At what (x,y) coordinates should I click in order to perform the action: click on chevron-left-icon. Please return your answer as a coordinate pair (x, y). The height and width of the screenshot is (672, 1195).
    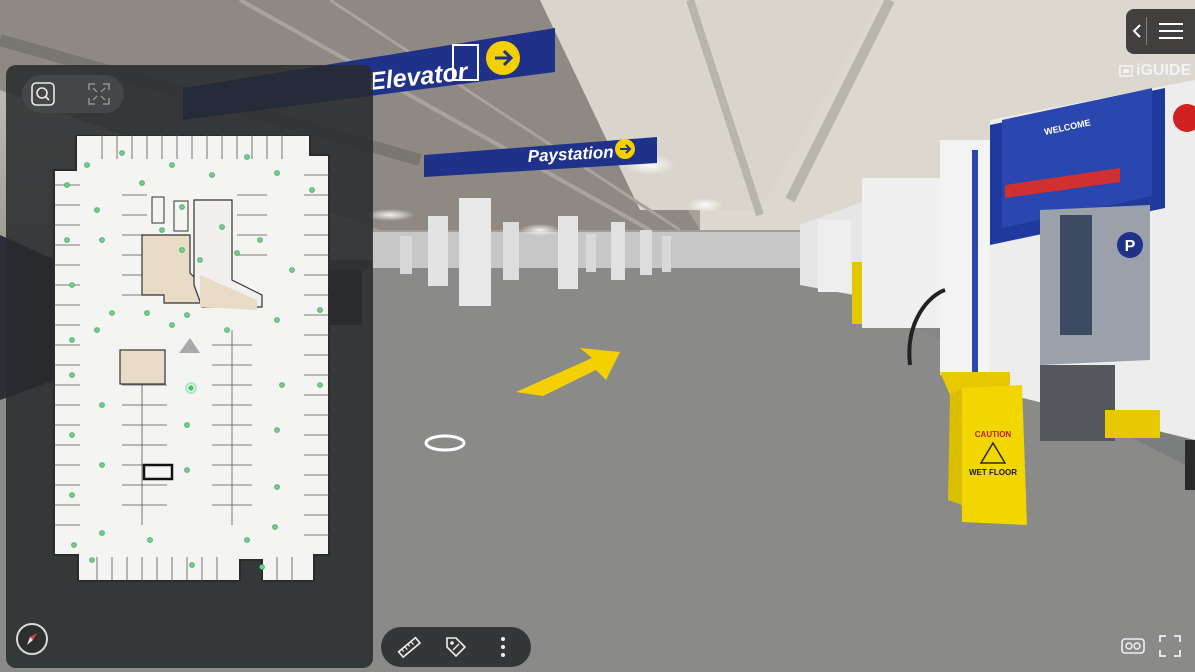
    Looking at the image, I should click on (1137, 31).